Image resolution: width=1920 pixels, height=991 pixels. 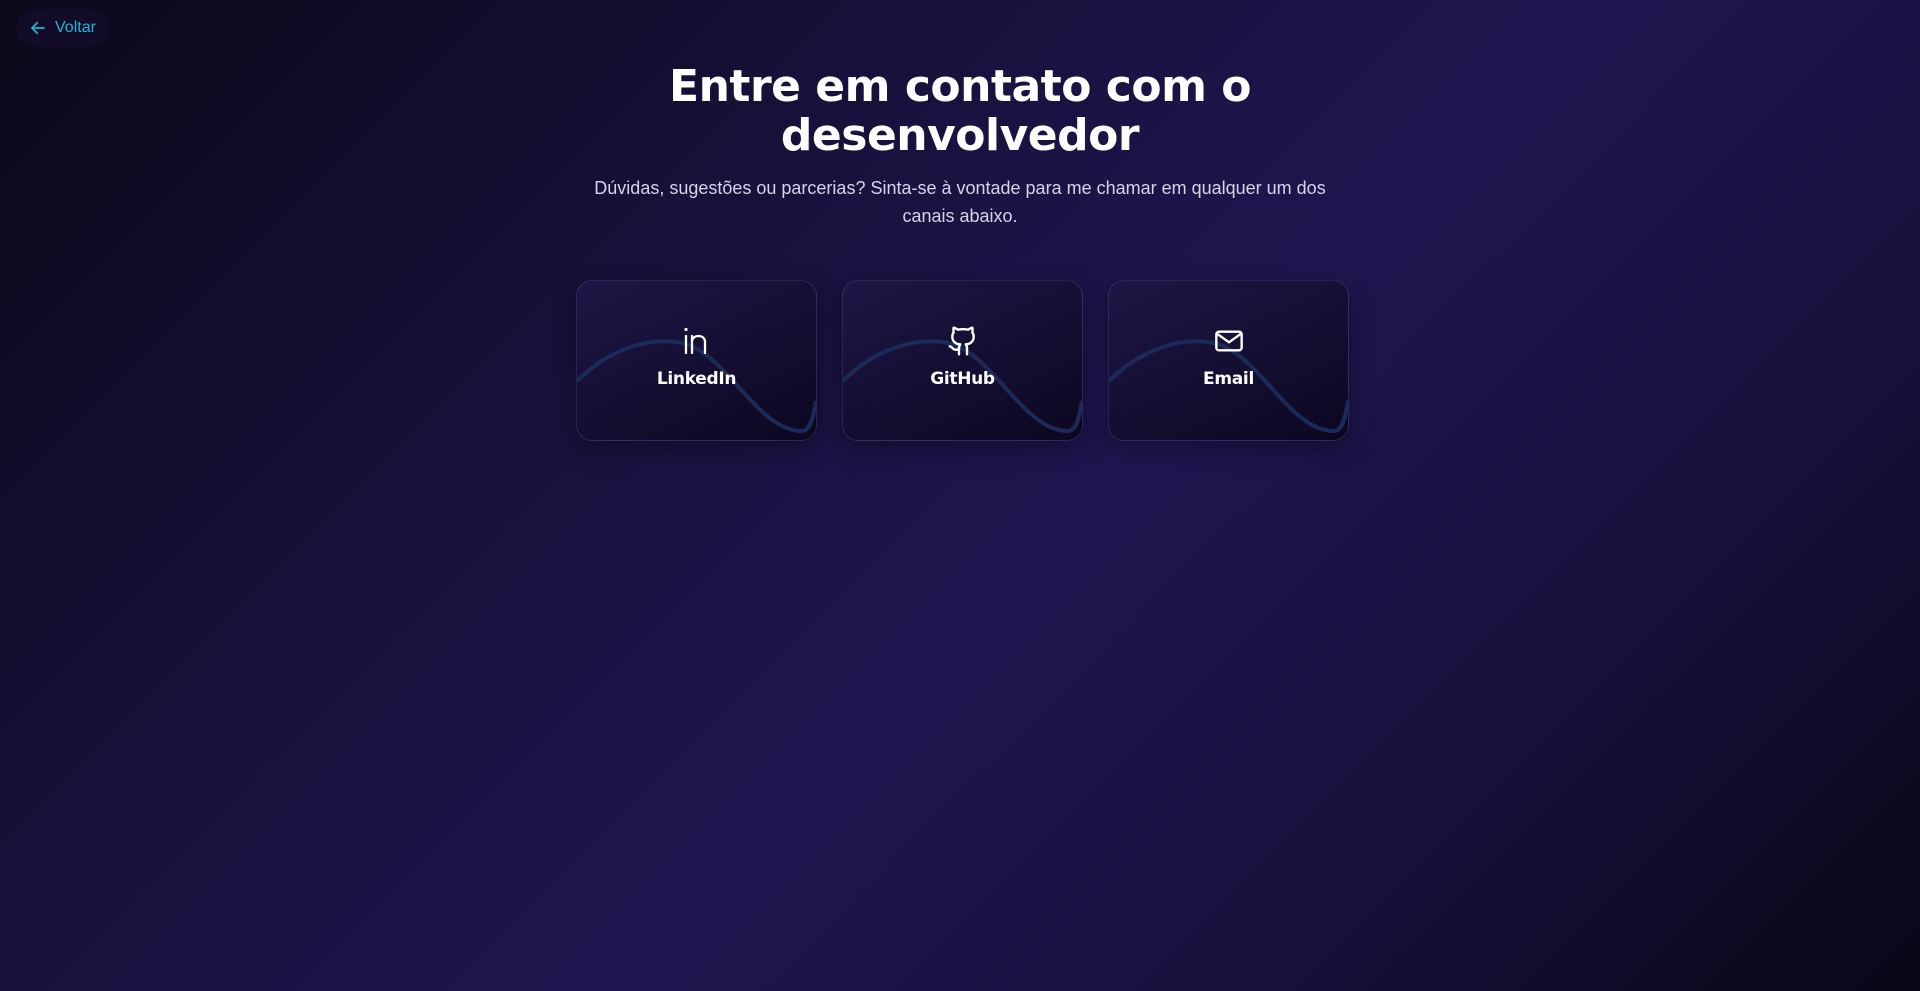 I want to click on contact-cards: LinkedIn GitHub Email, so click(x=962, y=360).